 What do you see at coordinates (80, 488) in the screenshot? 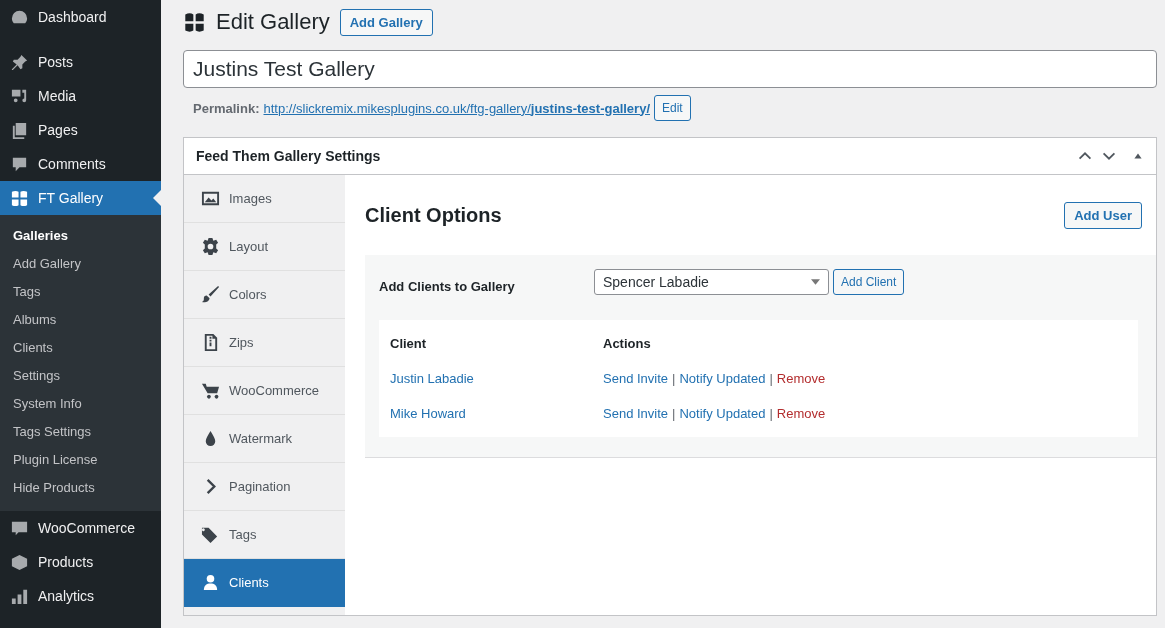
I see `submenu-item: Hide Products` at bounding box center [80, 488].